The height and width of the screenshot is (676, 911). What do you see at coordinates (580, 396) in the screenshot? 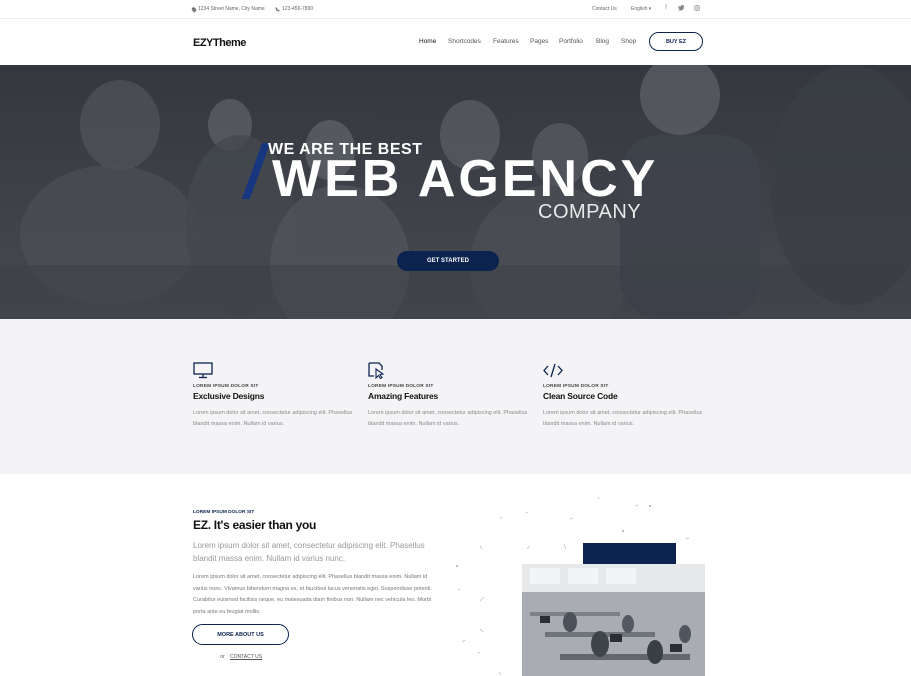
I see `feature-title: Clean Source Code` at bounding box center [580, 396].